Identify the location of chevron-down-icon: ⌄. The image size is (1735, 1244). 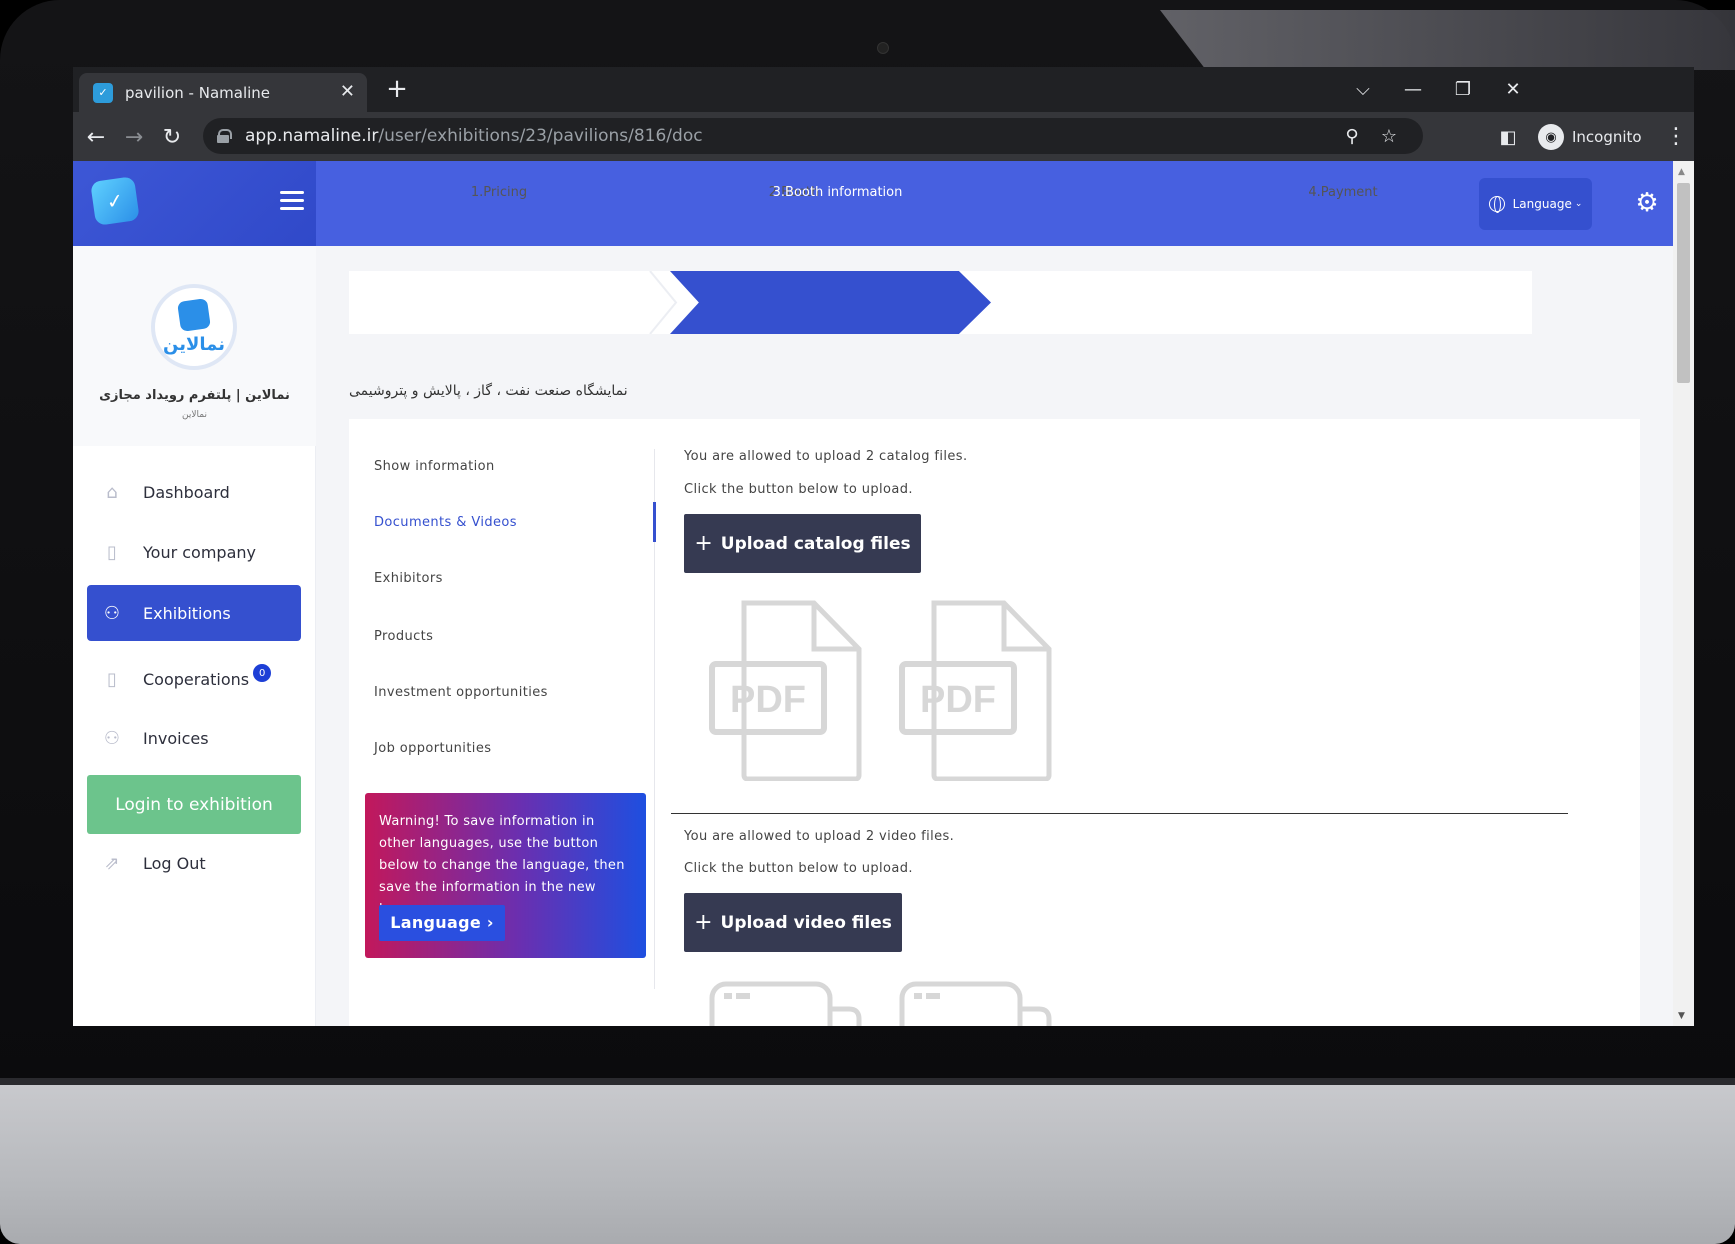
(1578, 204).